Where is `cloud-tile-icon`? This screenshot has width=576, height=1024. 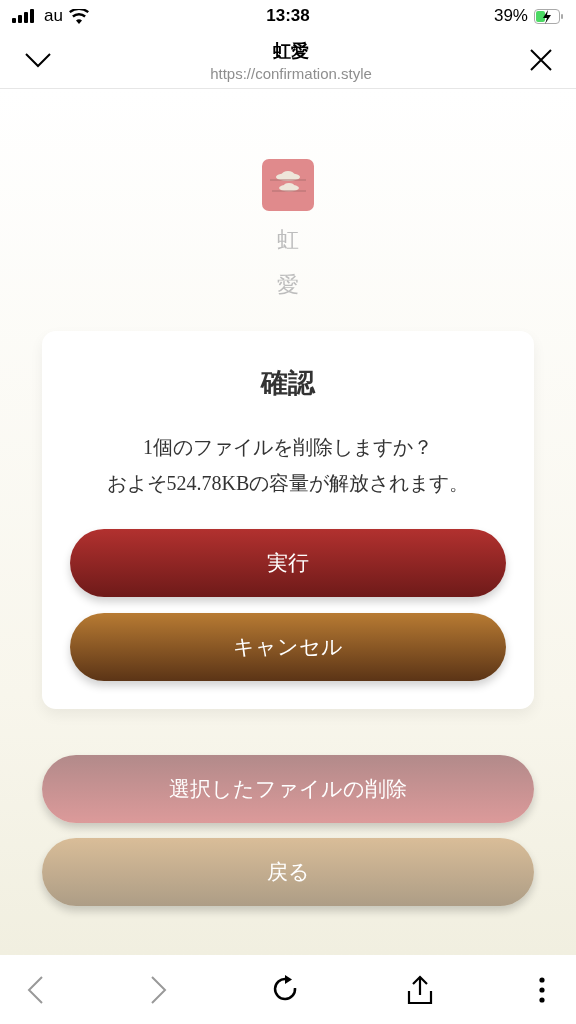 cloud-tile-icon is located at coordinates (288, 185).